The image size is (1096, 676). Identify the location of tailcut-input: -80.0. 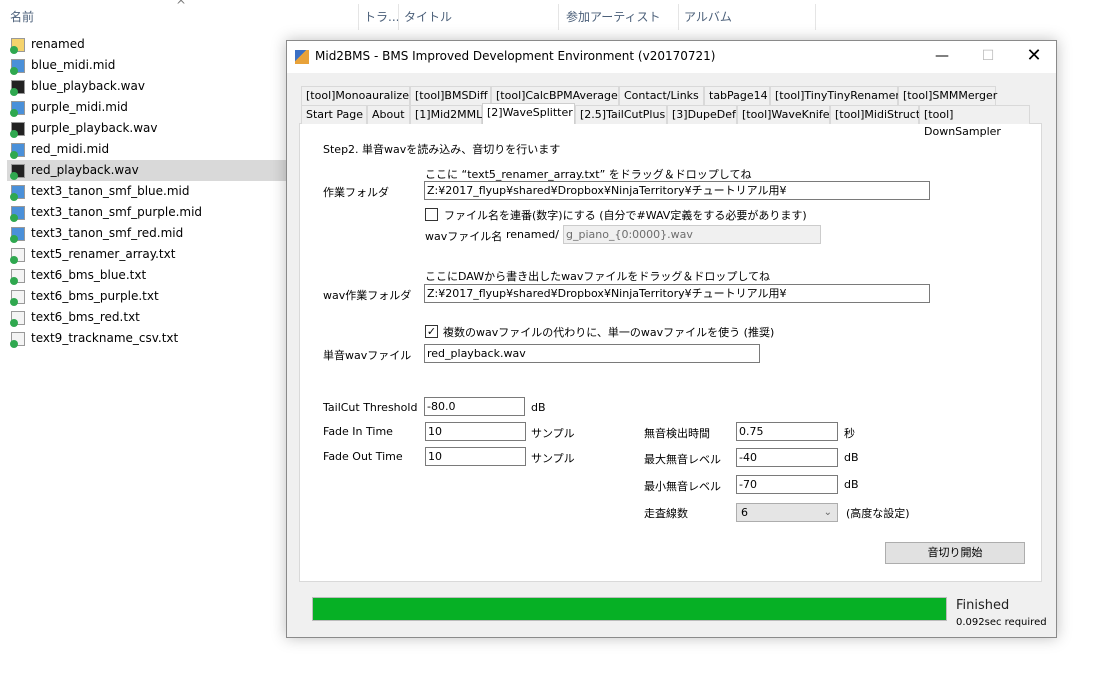
(474, 406).